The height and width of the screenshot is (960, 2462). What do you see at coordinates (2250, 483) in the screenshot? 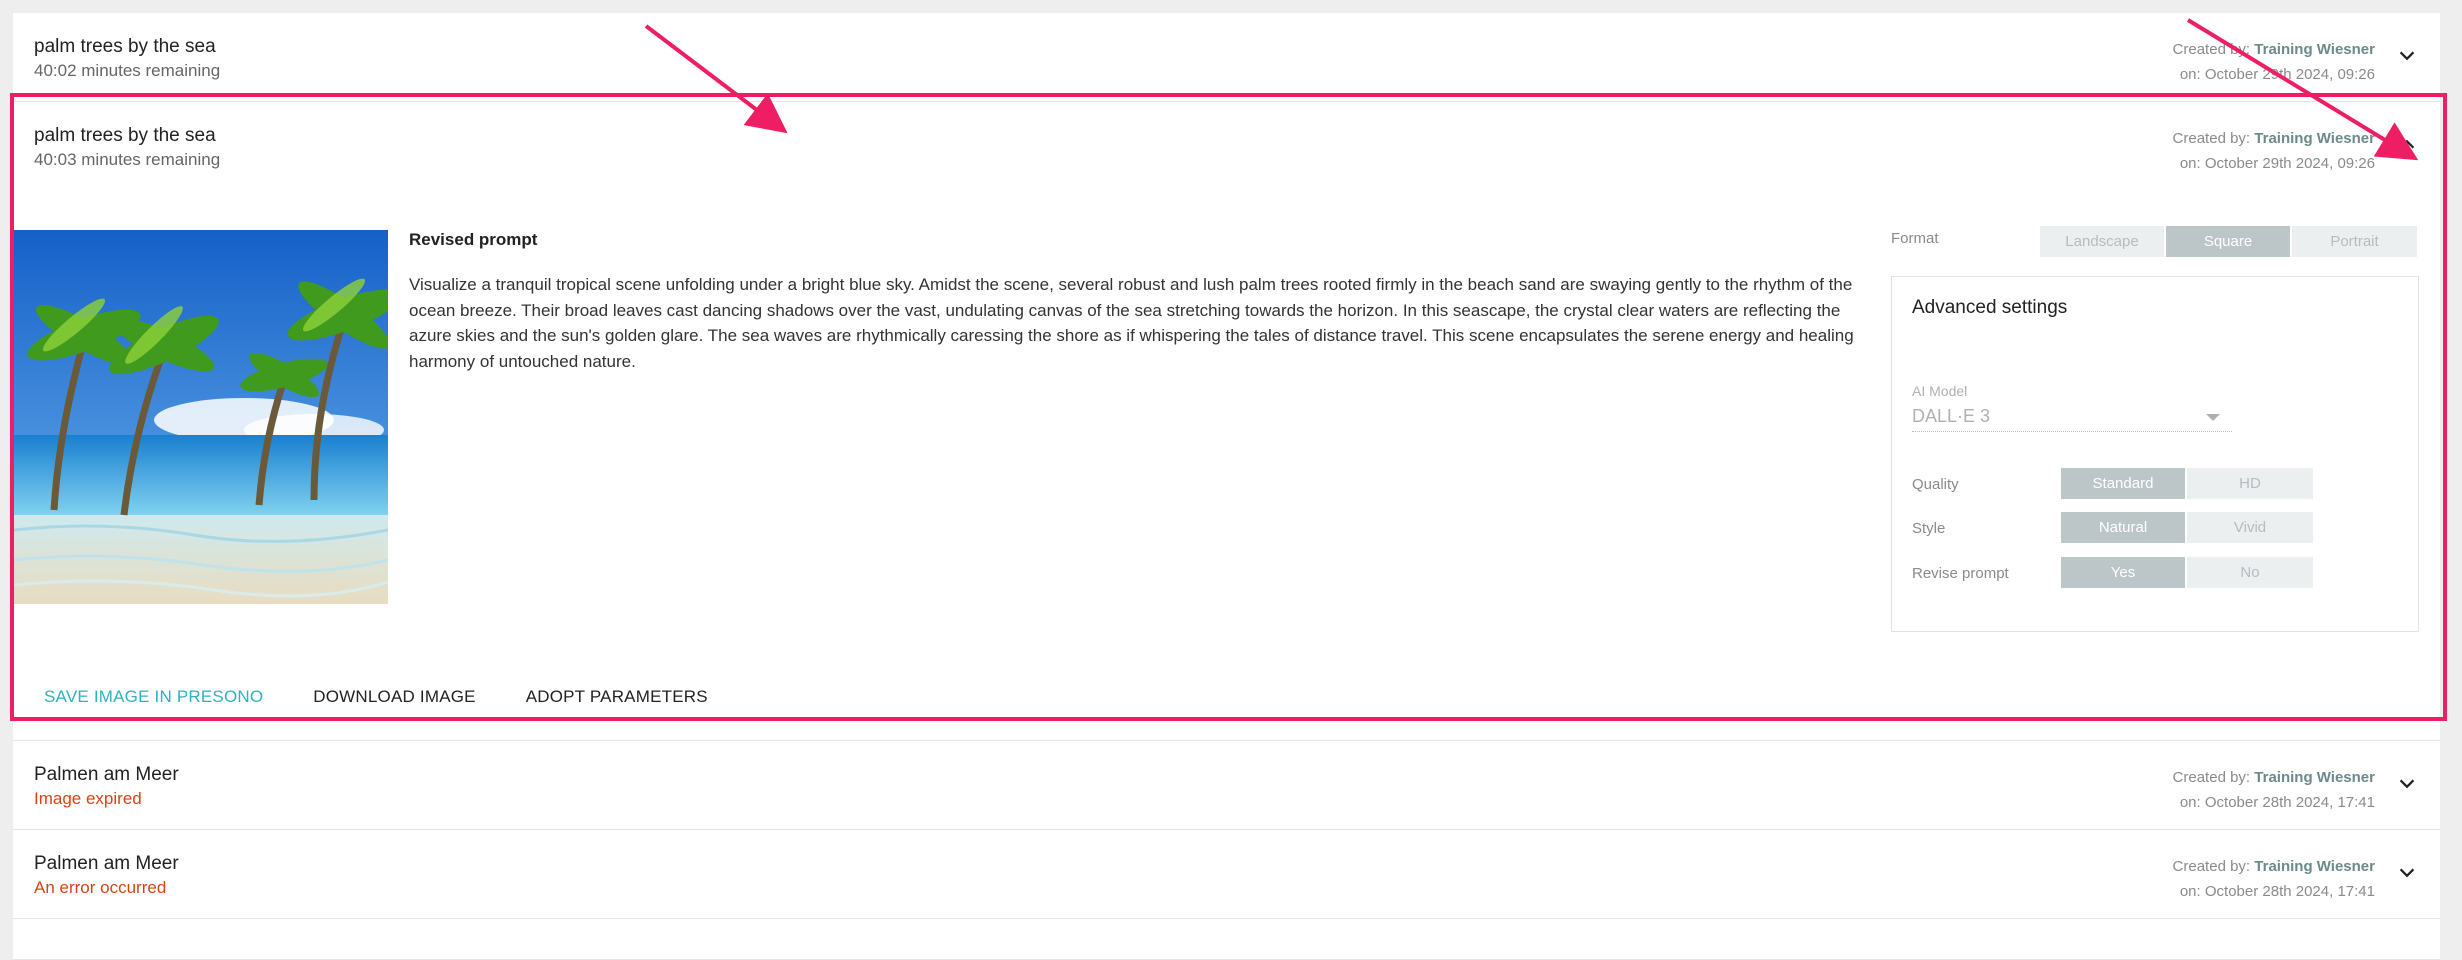
I see `quality-hd-option: HD` at bounding box center [2250, 483].